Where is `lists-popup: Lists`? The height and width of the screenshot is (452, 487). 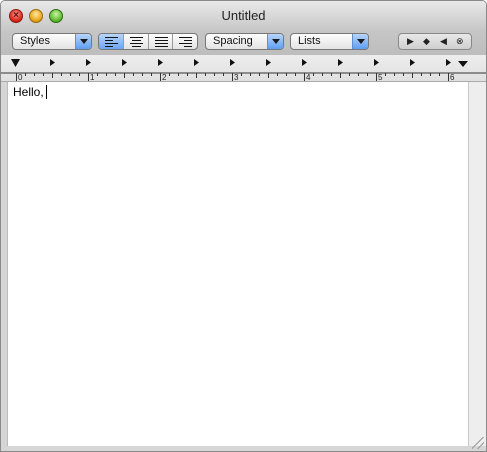
lists-popup: Lists is located at coordinates (329, 41).